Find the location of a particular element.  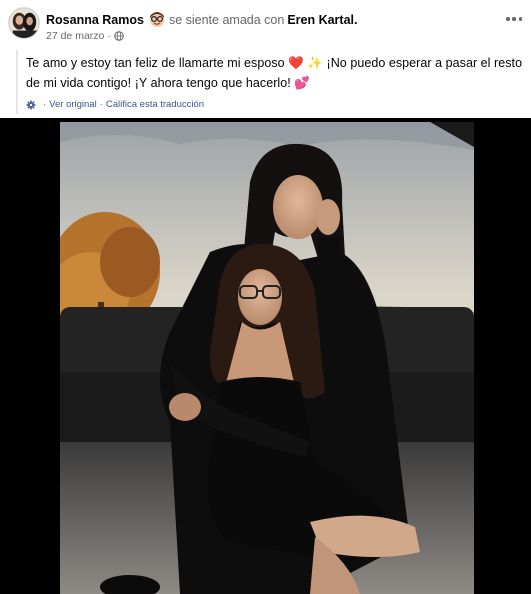

nerd-glasses-emoji-icon is located at coordinates (157, 19).